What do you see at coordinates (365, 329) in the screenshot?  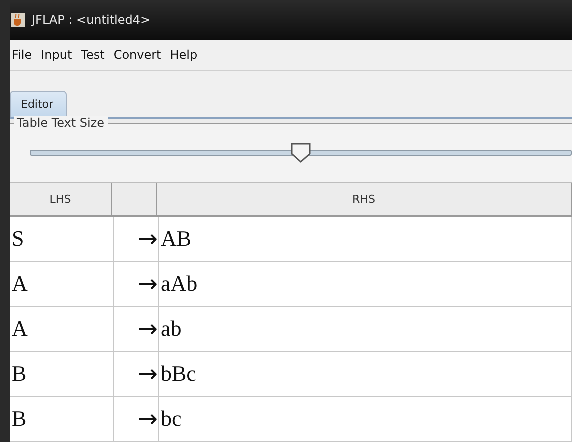 I see `table-cell: ab` at bounding box center [365, 329].